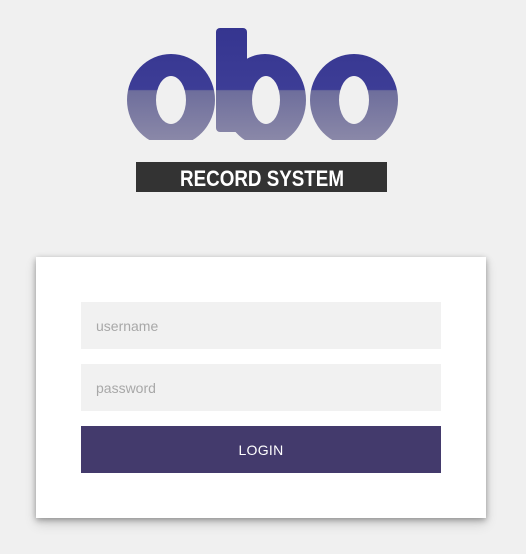 The height and width of the screenshot is (554, 526). Describe the element at coordinates (261, 449) in the screenshot. I see `login-button: LOGIN` at that location.